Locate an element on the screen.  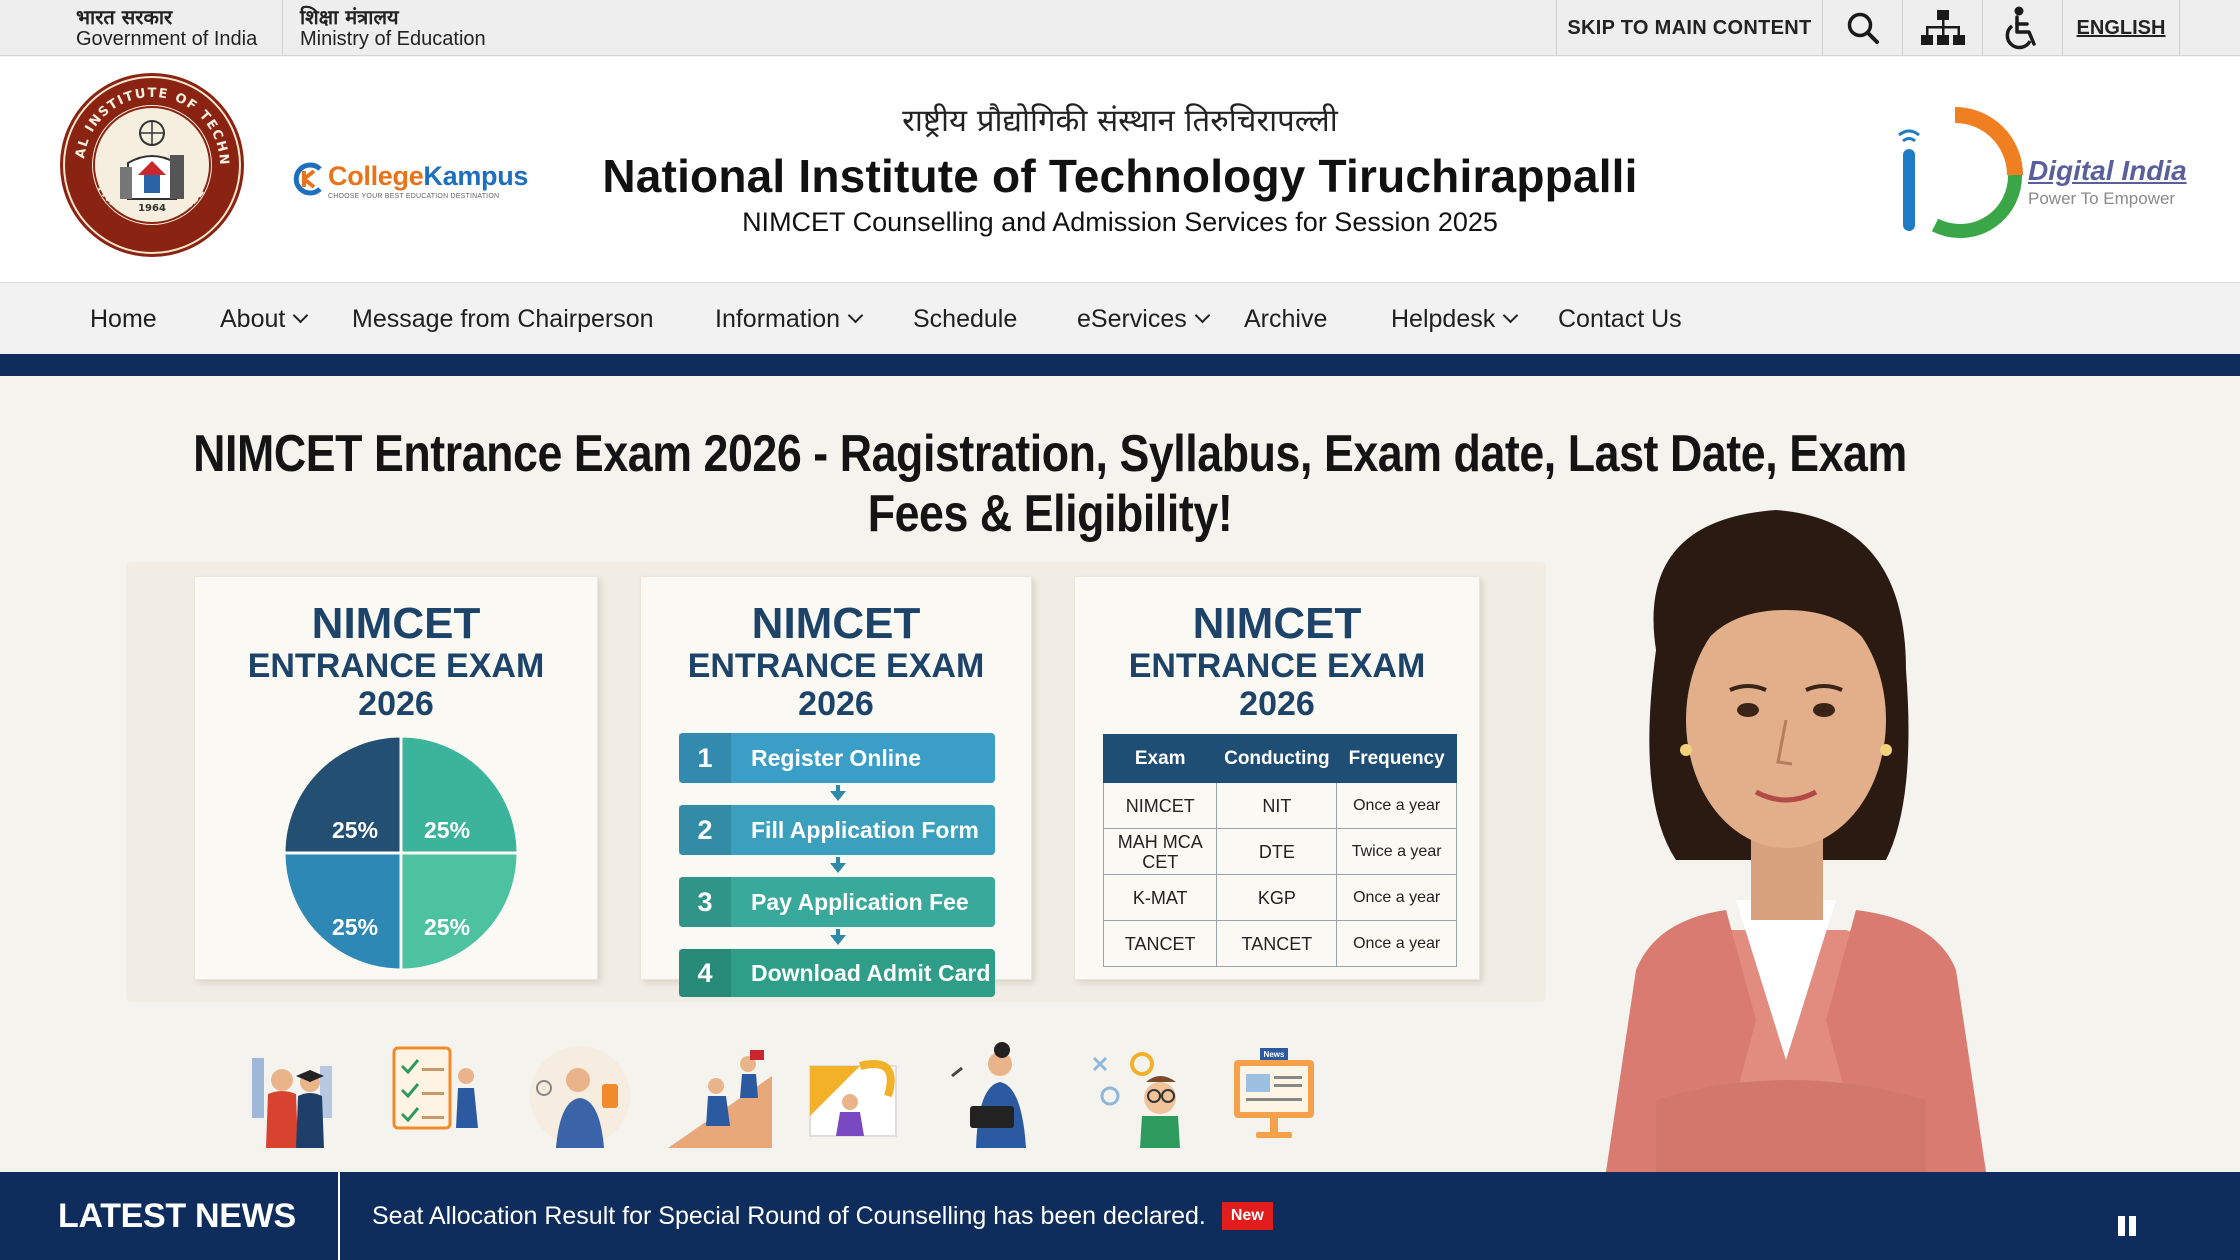
nav-helpdesk: Helpdesk is located at coordinates (1455, 319).